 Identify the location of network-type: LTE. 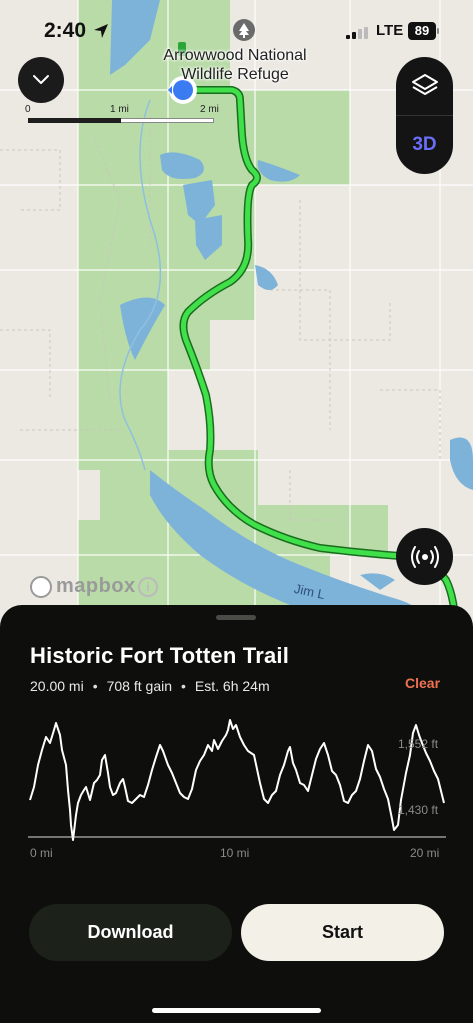
(390, 30).